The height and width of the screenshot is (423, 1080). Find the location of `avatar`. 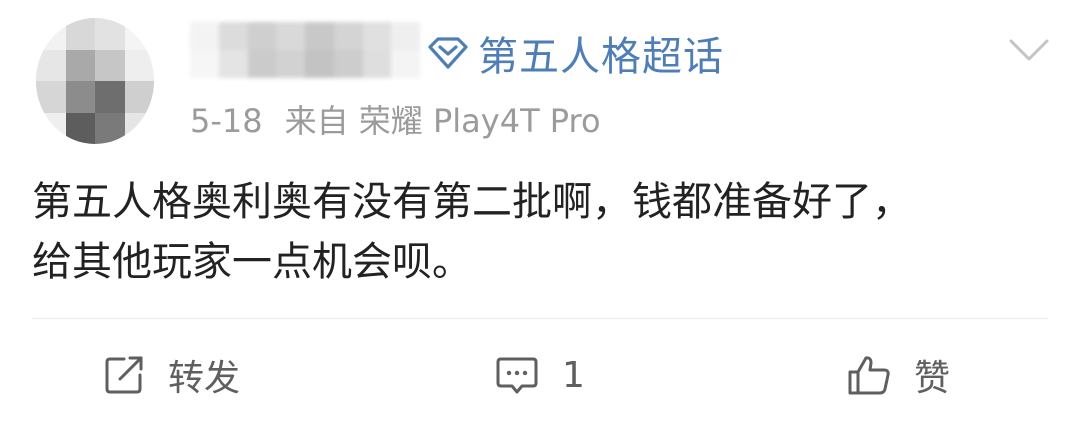

avatar is located at coordinates (95, 81).